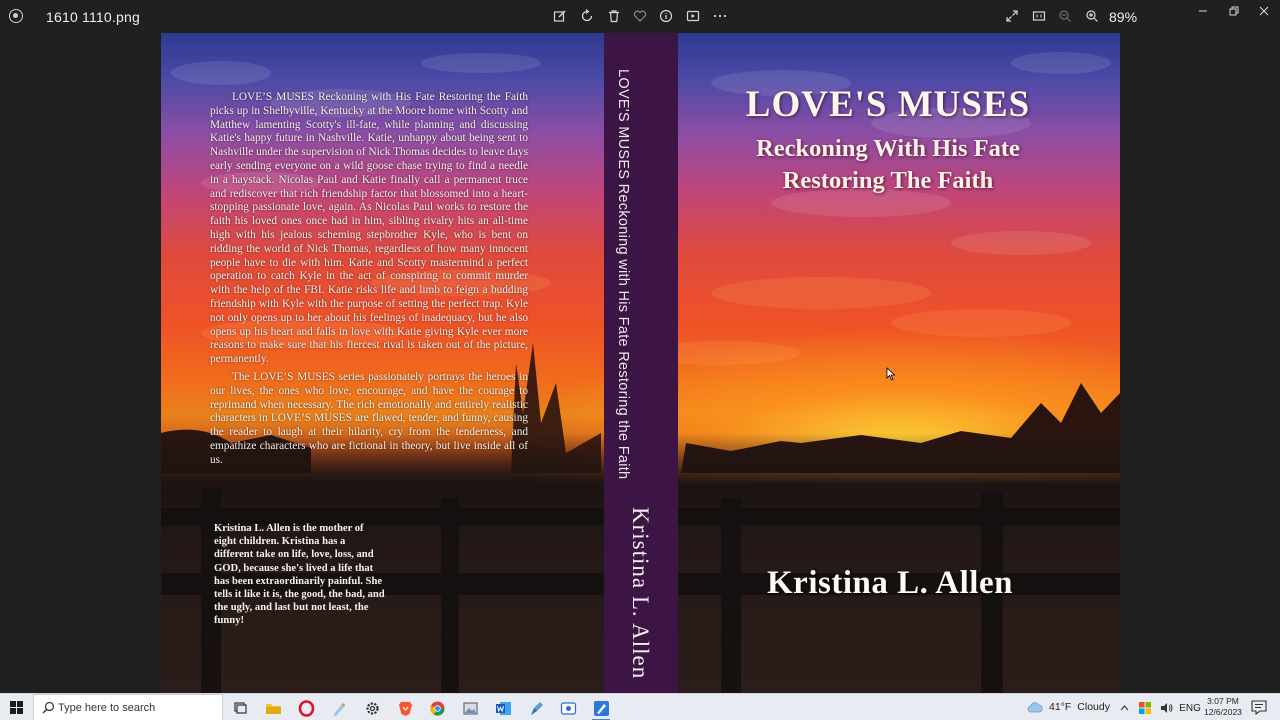  I want to click on minimize-icon, so click(1203, 11).